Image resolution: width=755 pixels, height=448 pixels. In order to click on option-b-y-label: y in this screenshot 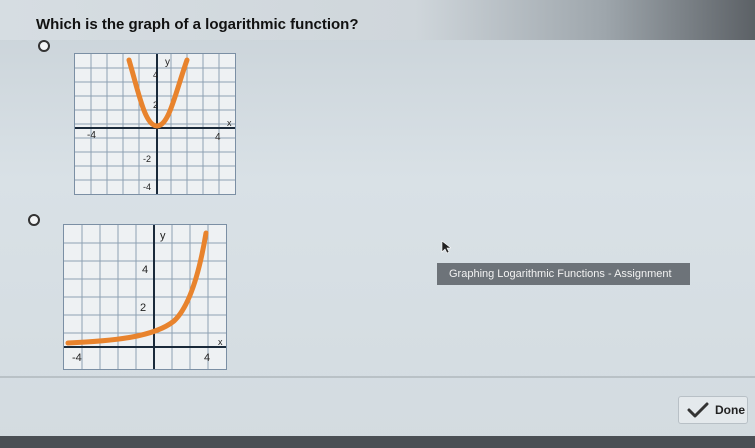, I will do `click(163, 236)`.